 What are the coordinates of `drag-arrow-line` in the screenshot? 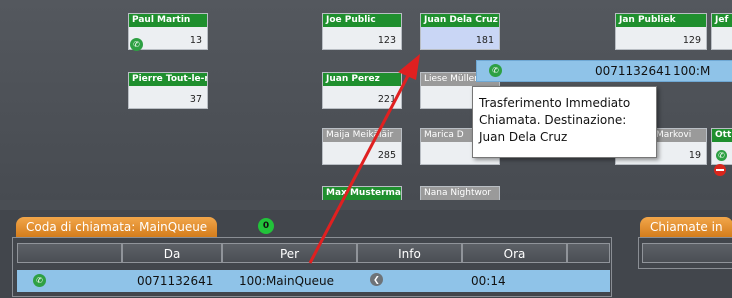 It's located at (360, 167).